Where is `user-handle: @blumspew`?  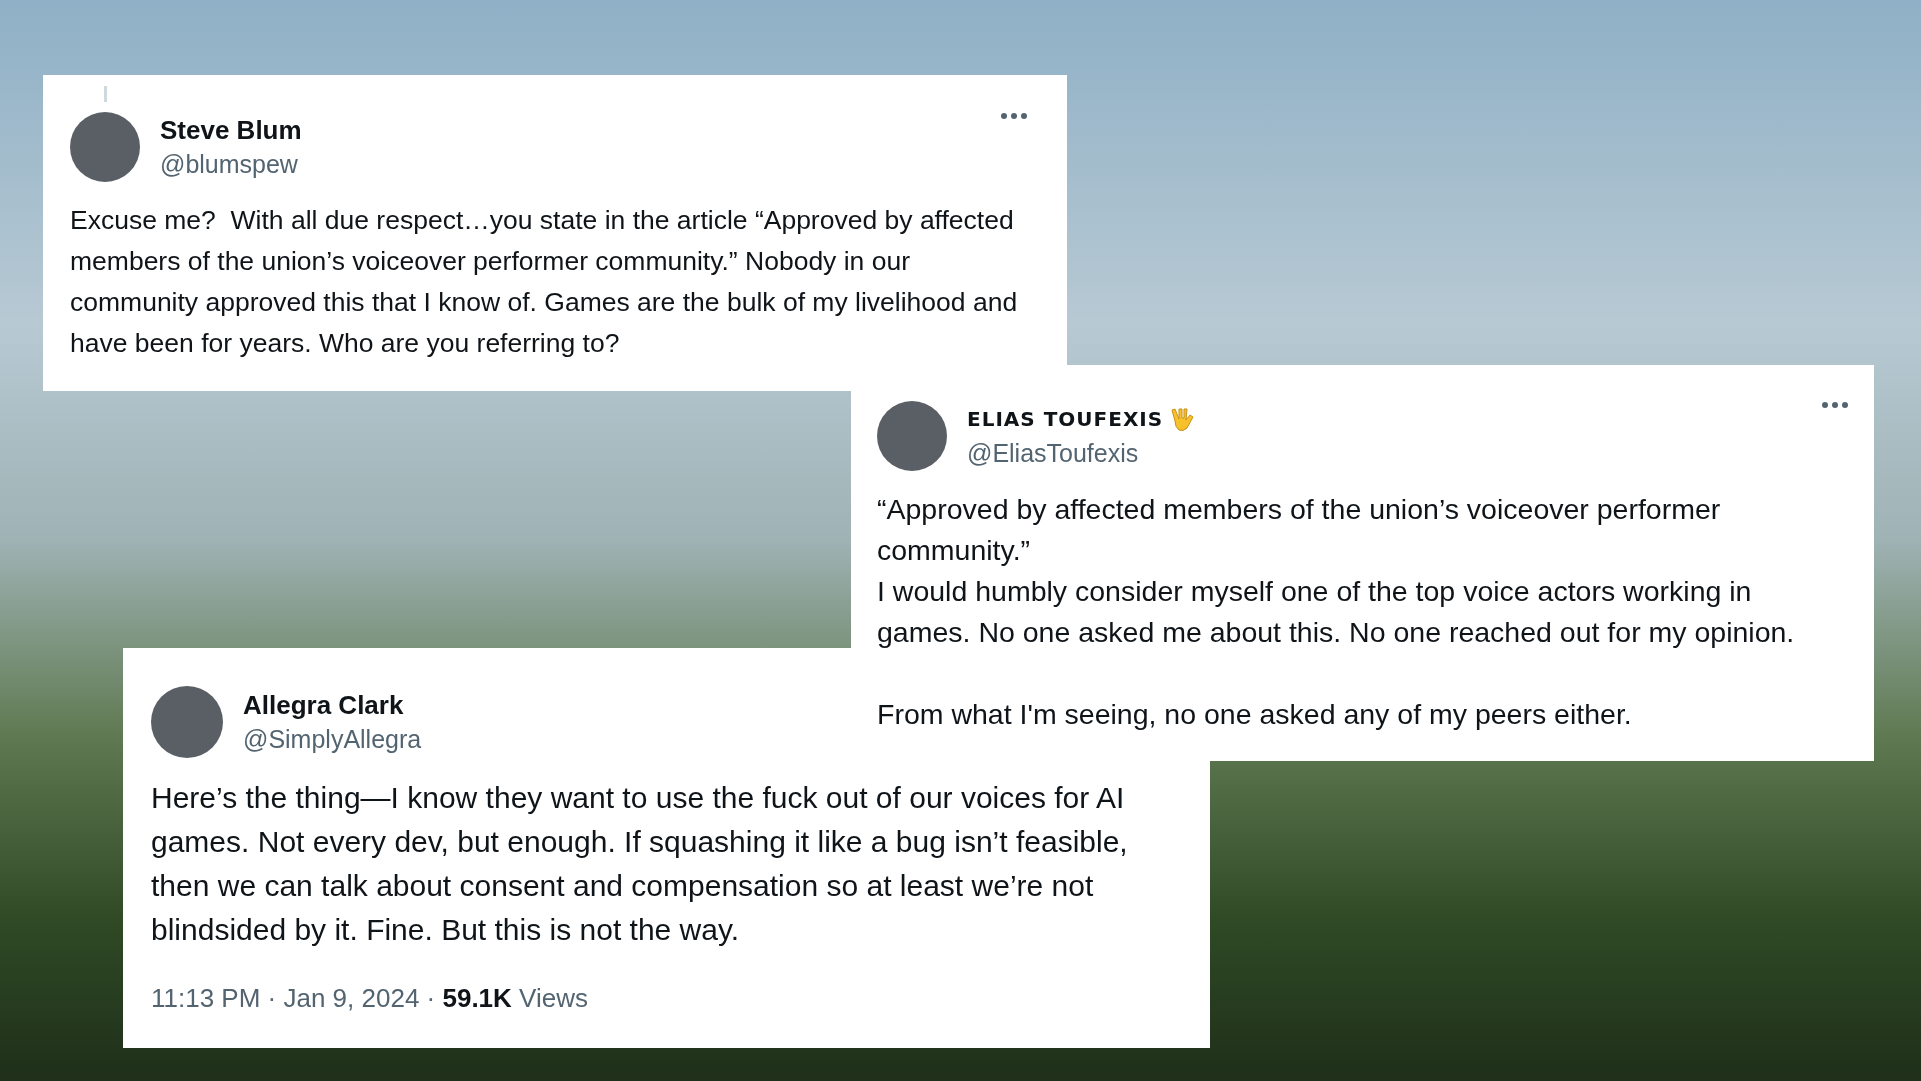 user-handle: @blumspew is located at coordinates (231, 164).